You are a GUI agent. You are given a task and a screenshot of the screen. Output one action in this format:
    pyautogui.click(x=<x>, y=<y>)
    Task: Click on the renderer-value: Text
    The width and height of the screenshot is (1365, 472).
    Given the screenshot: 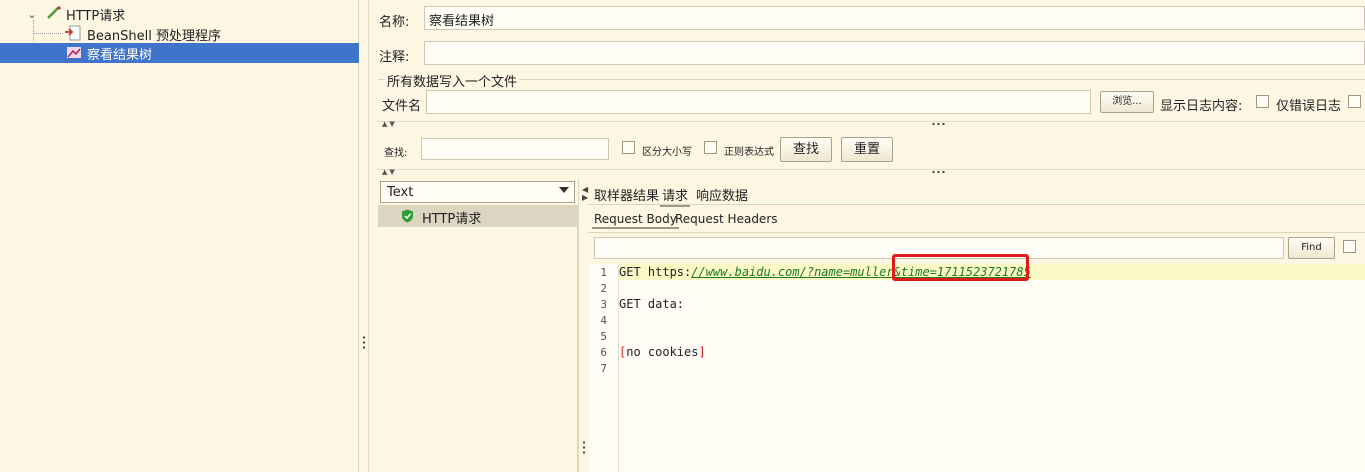 What is the action you would take?
    pyautogui.click(x=400, y=192)
    